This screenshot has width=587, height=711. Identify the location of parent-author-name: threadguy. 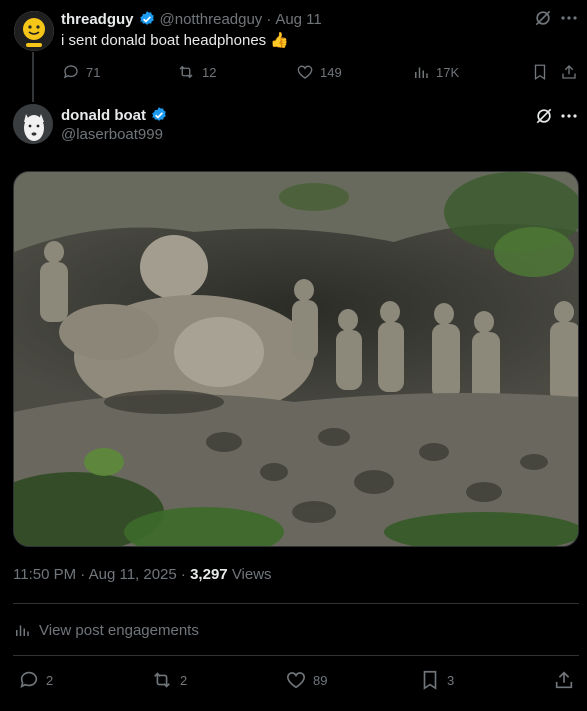
(97, 19).